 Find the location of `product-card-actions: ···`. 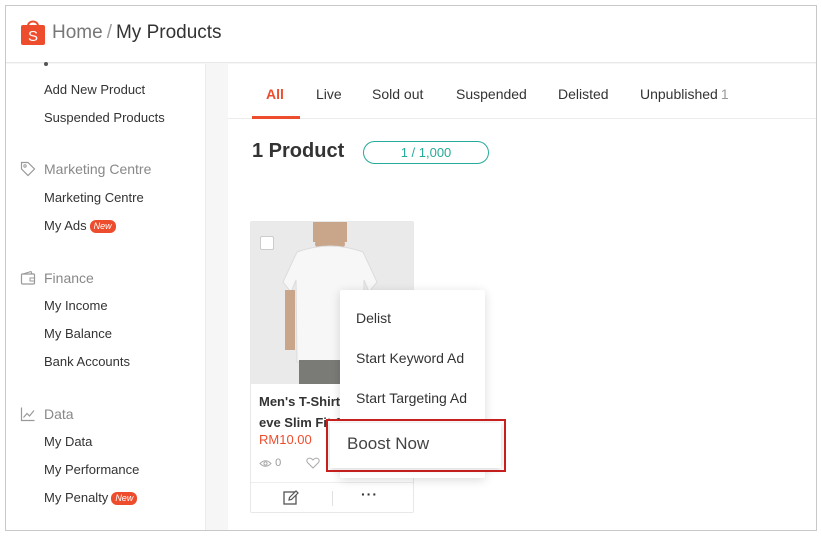

product-card-actions: ··· is located at coordinates (332, 497).